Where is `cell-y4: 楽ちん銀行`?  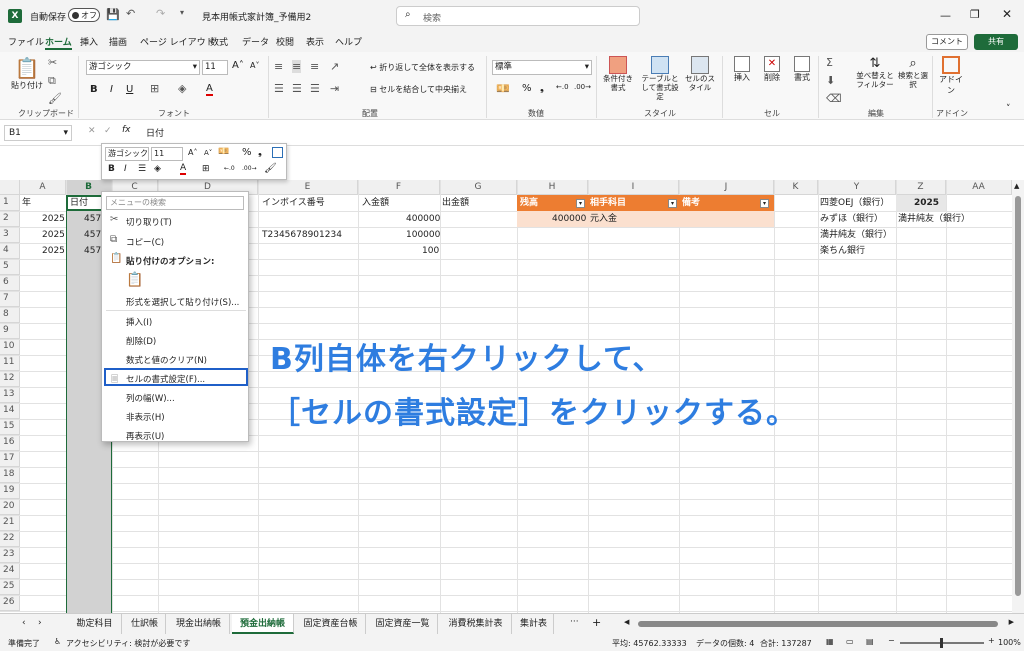
cell-y4: 楽ちん銀行 is located at coordinates (842, 251).